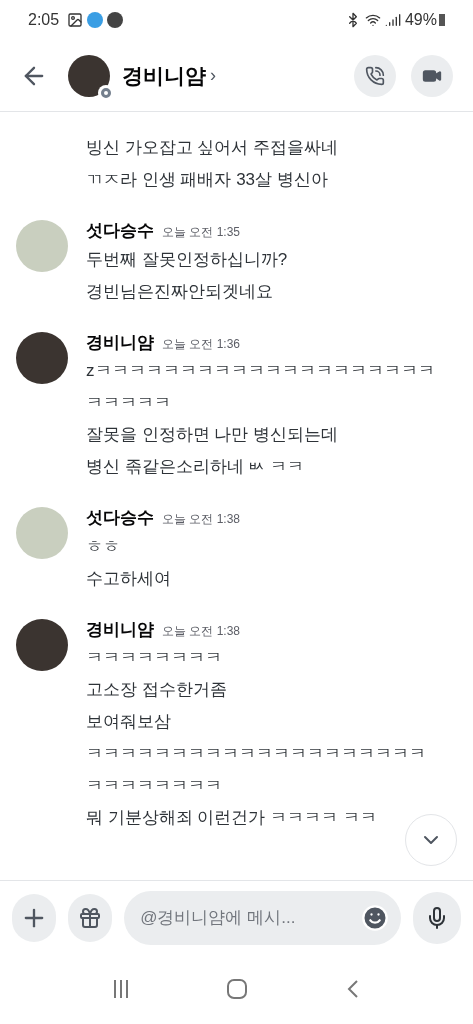 This screenshot has width=473, height=1024. I want to click on gift-button, so click(90, 917).